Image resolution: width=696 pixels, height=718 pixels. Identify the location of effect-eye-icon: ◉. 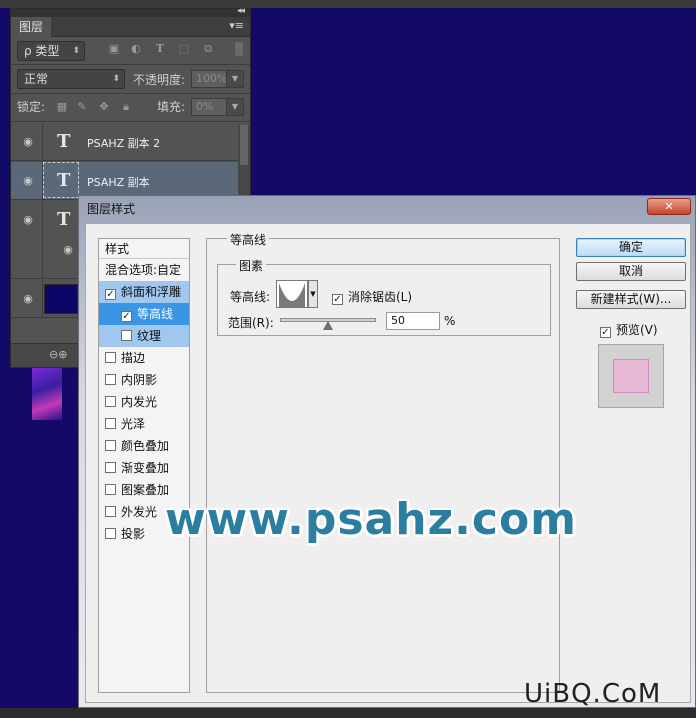
(68, 250).